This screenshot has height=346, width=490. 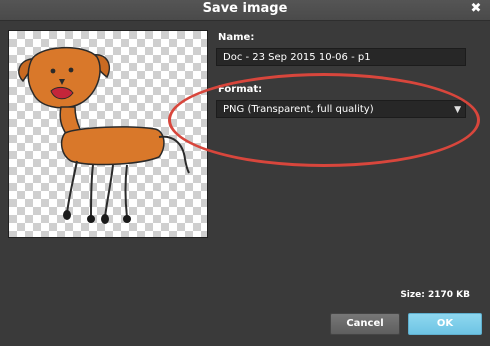 I want to click on cancel-button: Cancel, so click(x=365, y=324).